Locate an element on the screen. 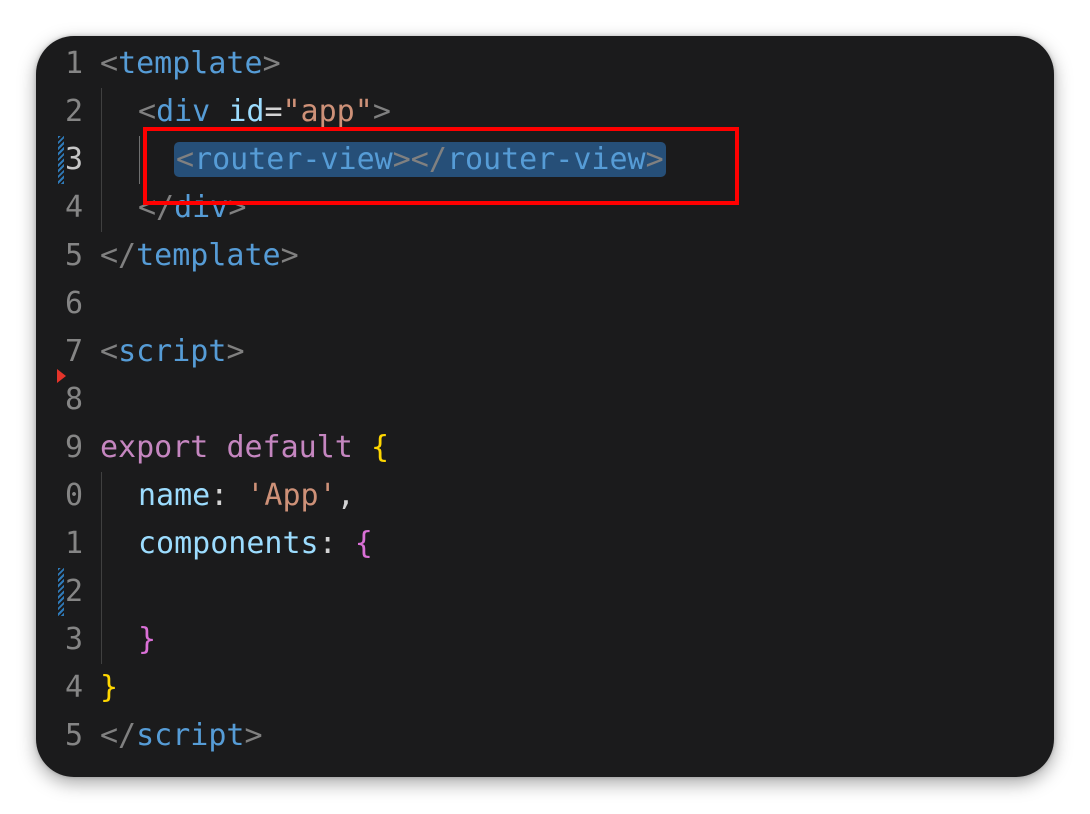  code-token: = is located at coordinates (273, 111).